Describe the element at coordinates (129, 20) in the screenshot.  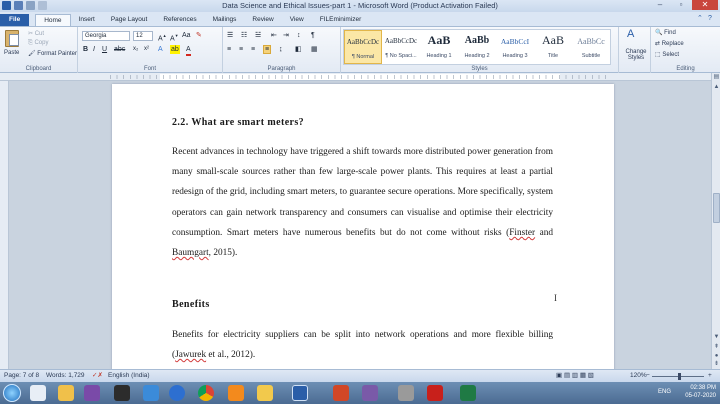
I see `tab-page-layout: Page Layout` at that location.